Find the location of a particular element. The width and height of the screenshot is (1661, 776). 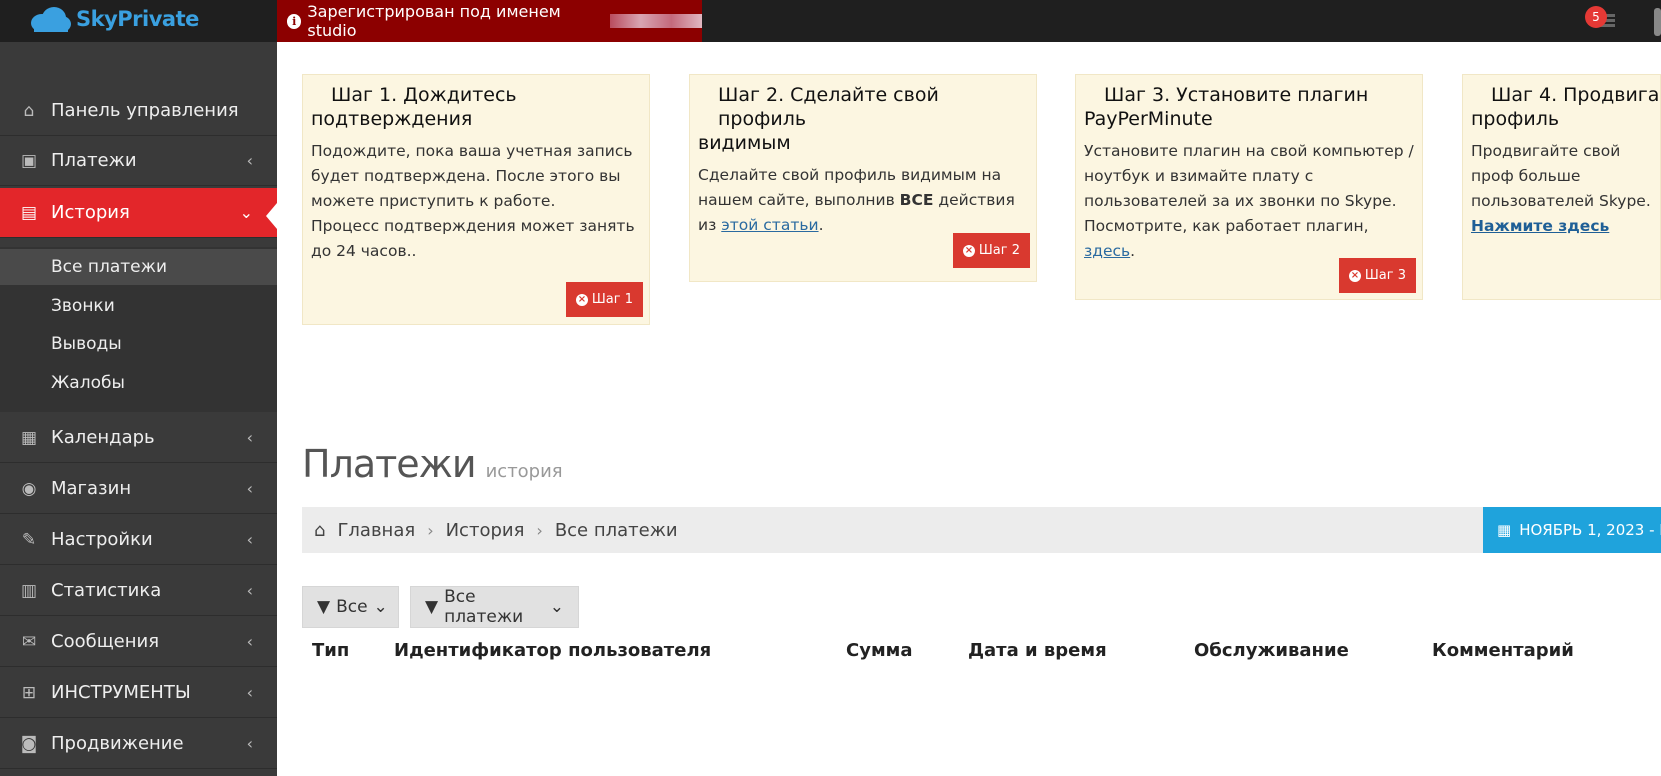

column-header-datetime: Дата и время is located at coordinates (1037, 650).